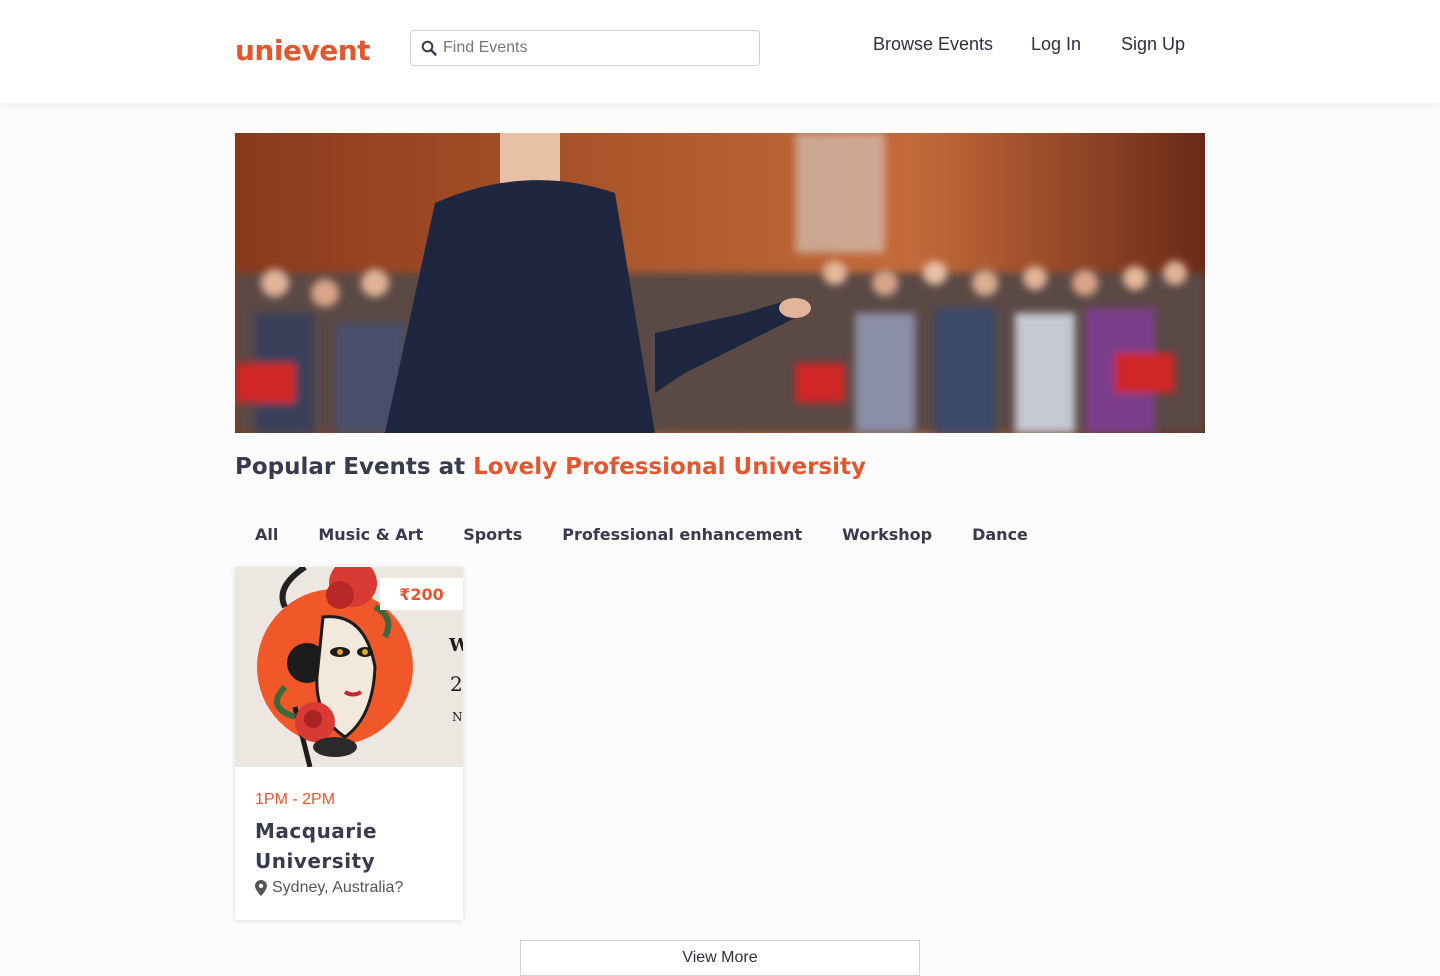 The width and height of the screenshot is (1440, 976). What do you see at coordinates (303, 50) in the screenshot?
I see `logo: unievent` at bounding box center [303, 50].